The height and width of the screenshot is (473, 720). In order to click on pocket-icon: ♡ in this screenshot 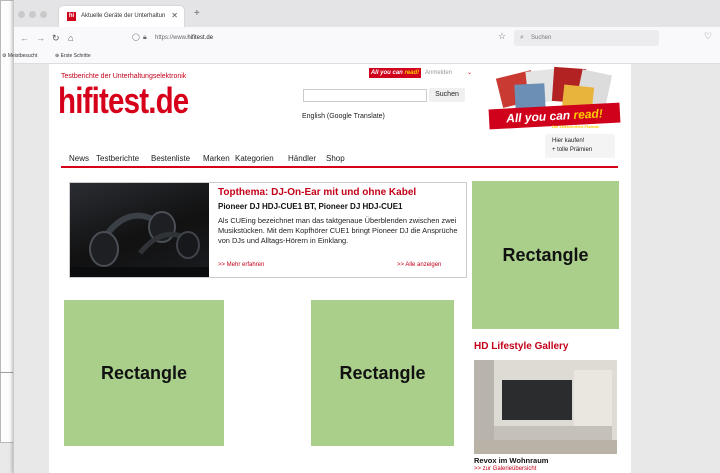, I will do `click(708, 36)`.